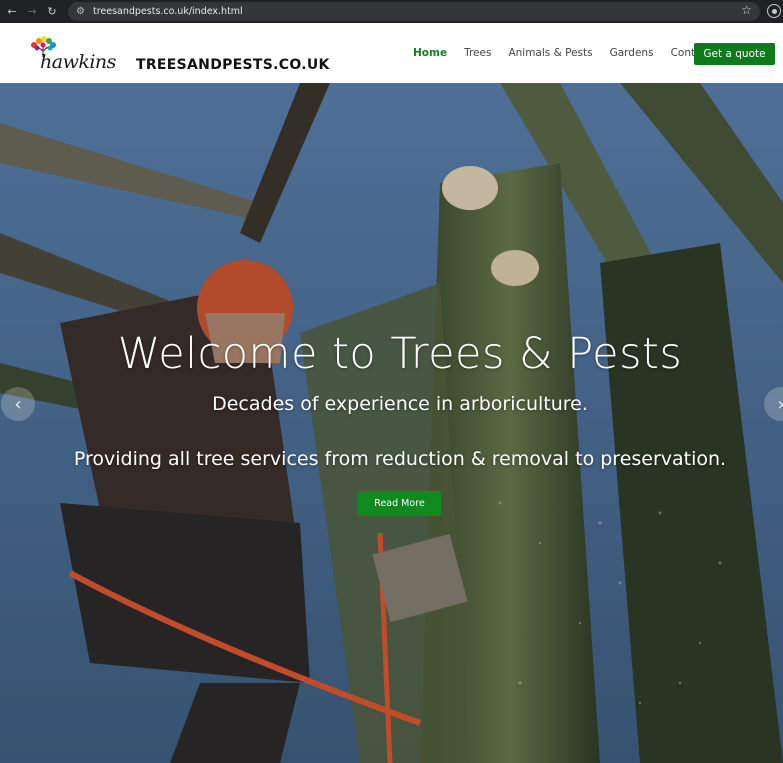  I want to click on hero-subtitle-experience: Decades of experience in arboriculture., so click(400, 404).